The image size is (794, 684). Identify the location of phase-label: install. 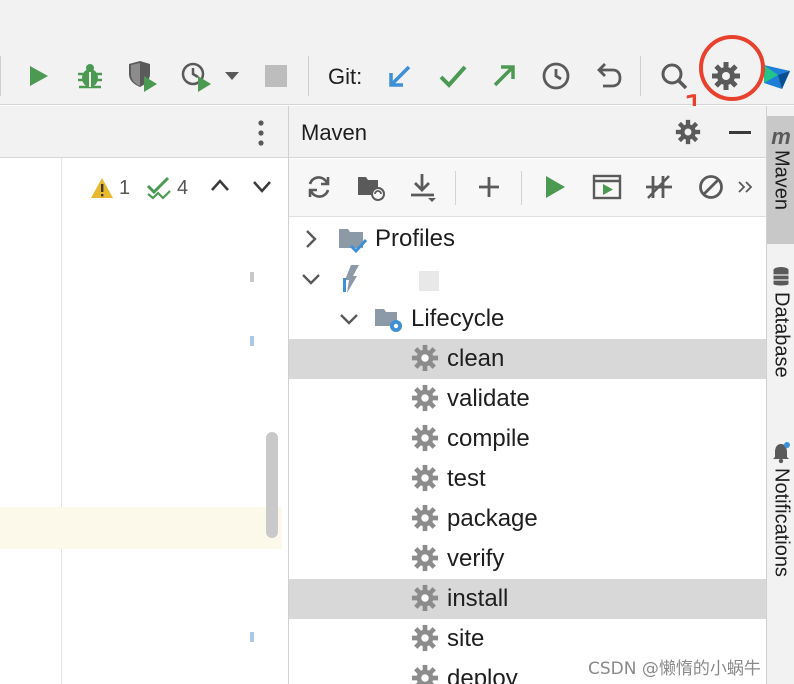
(478, 598).